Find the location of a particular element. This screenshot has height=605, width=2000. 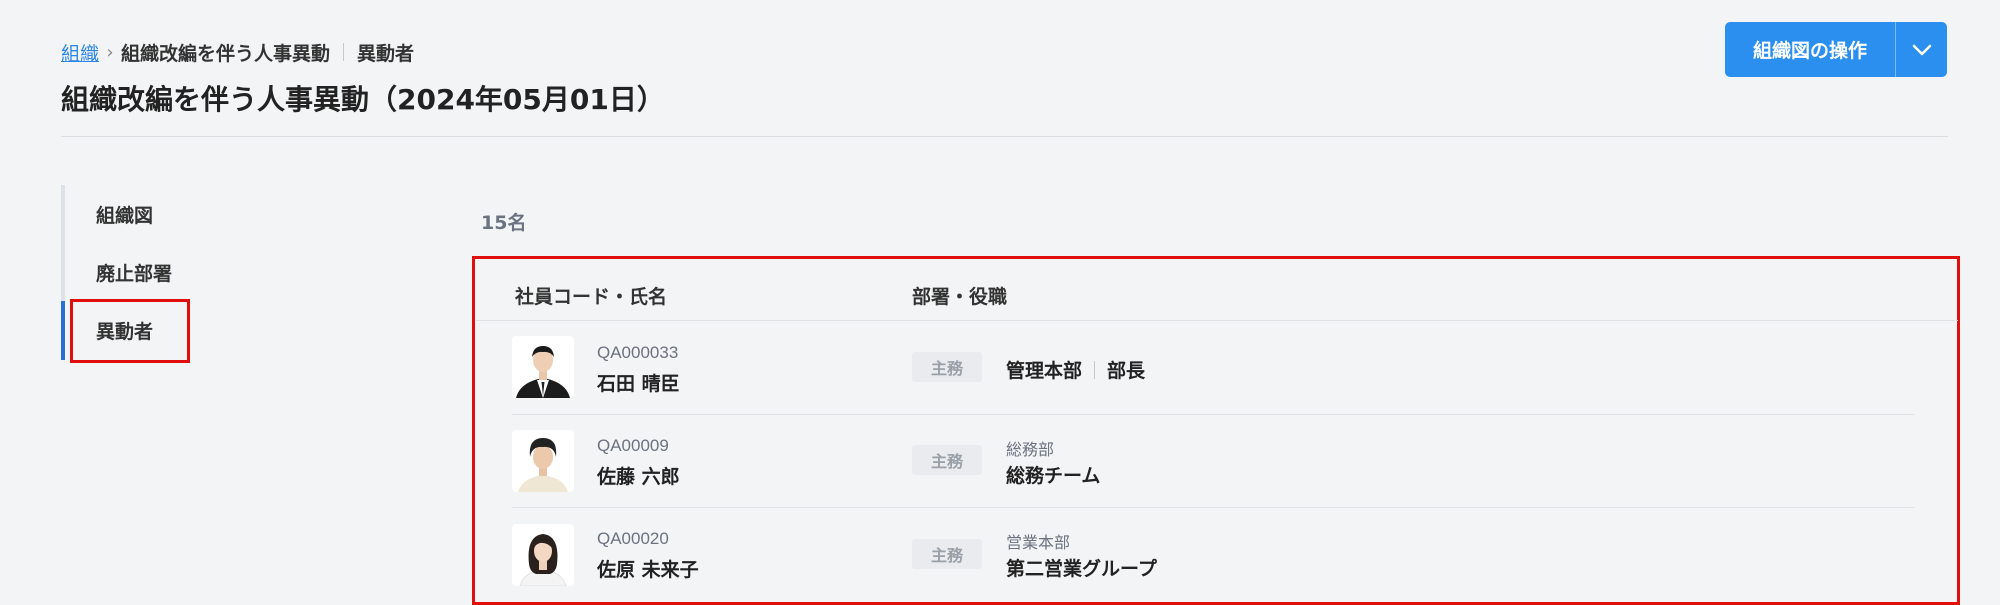

page-title: 組織改編を伴う人事異動（2024年05月01日） is located at coordinates (363, 99).